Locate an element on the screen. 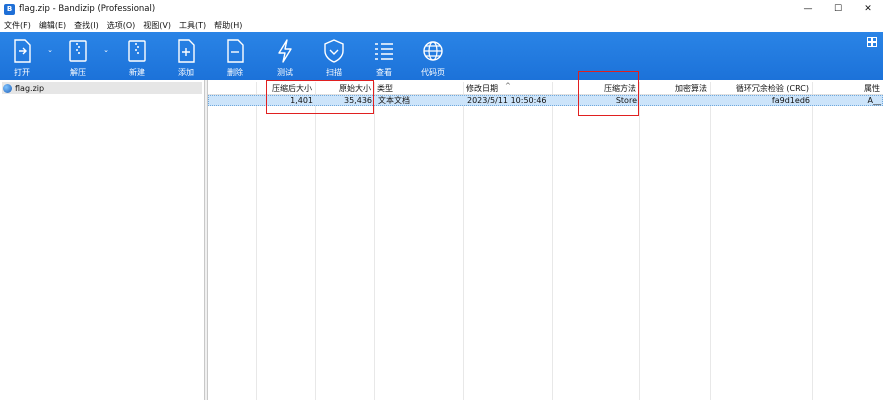  window-controls: — ☐ ✕ is located at coordinates (838, 9).